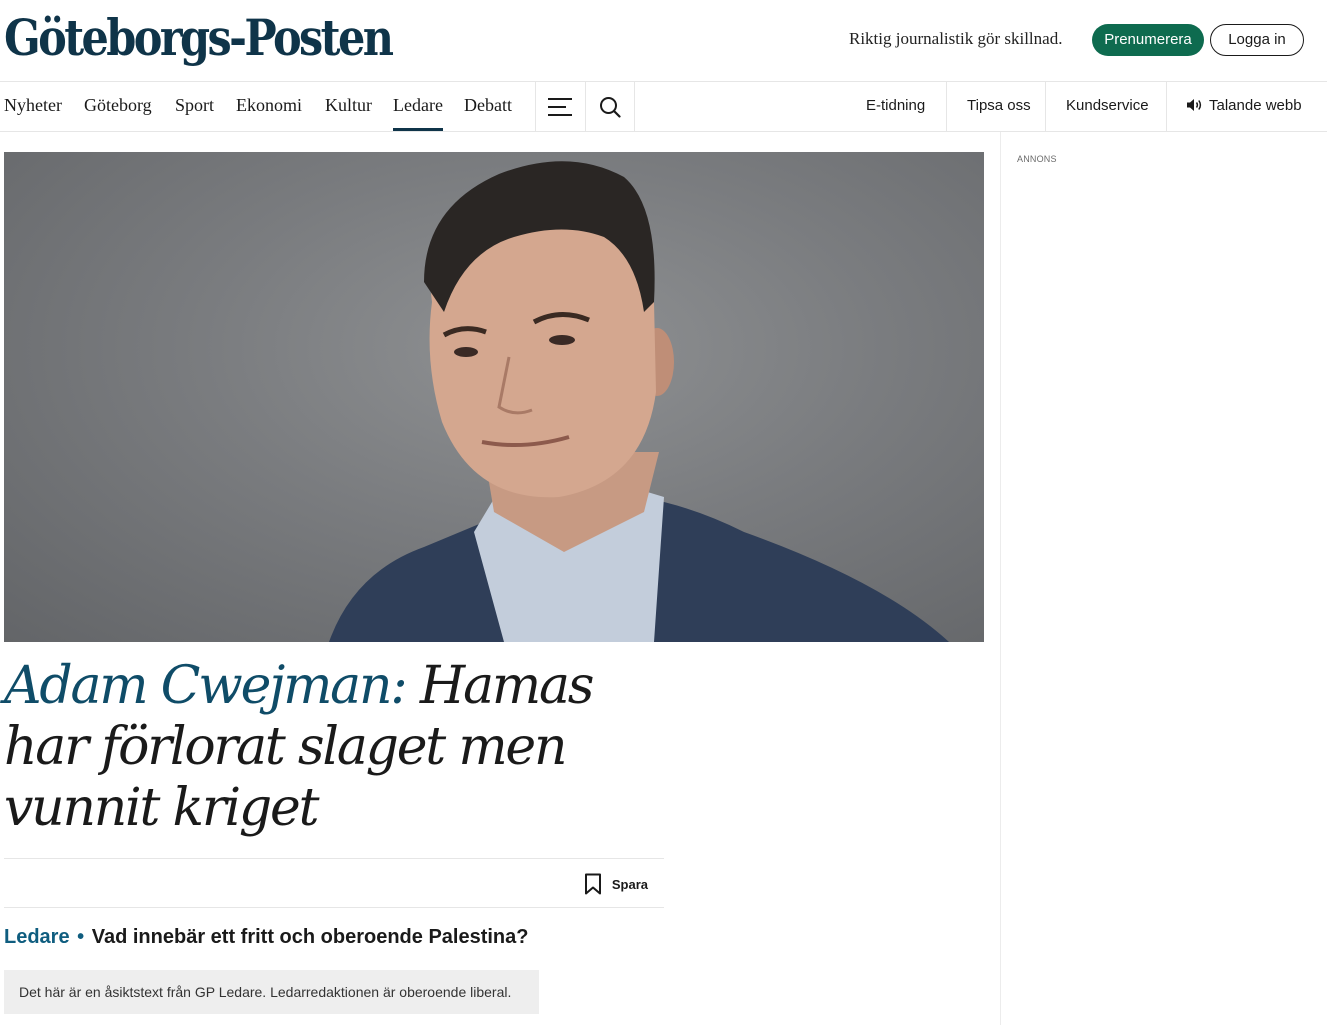 The width and height of the screenshot is (1327, 1025). I want to click on tipsa-oss-link: Tipsa oss, so click(999, 105).